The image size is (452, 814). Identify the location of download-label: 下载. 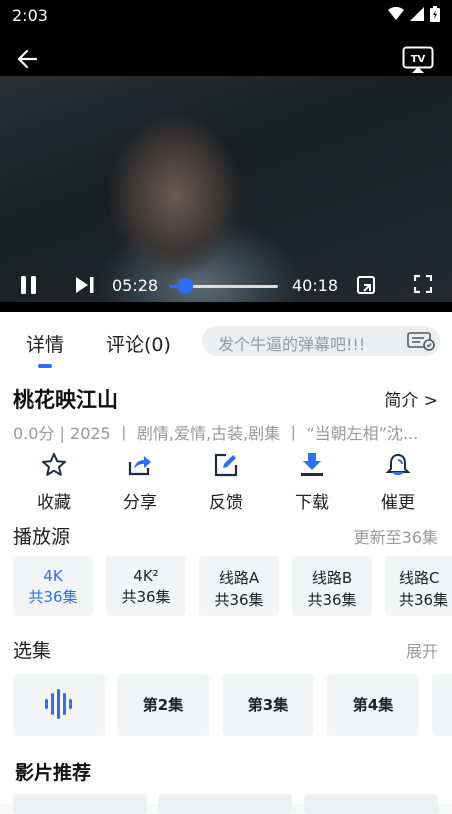
(312, 503).